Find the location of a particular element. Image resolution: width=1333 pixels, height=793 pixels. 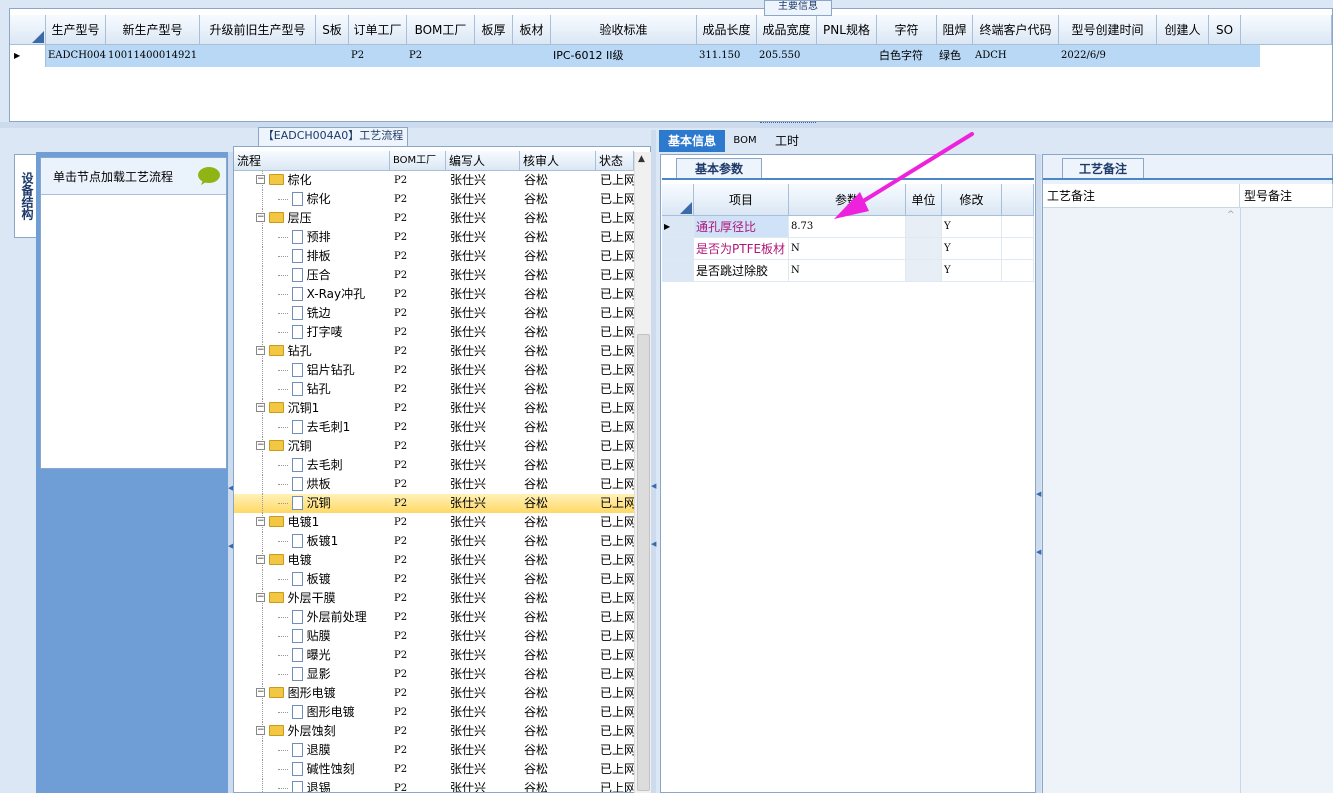

tab-bom: BOM is located at coordinates (745, 141).